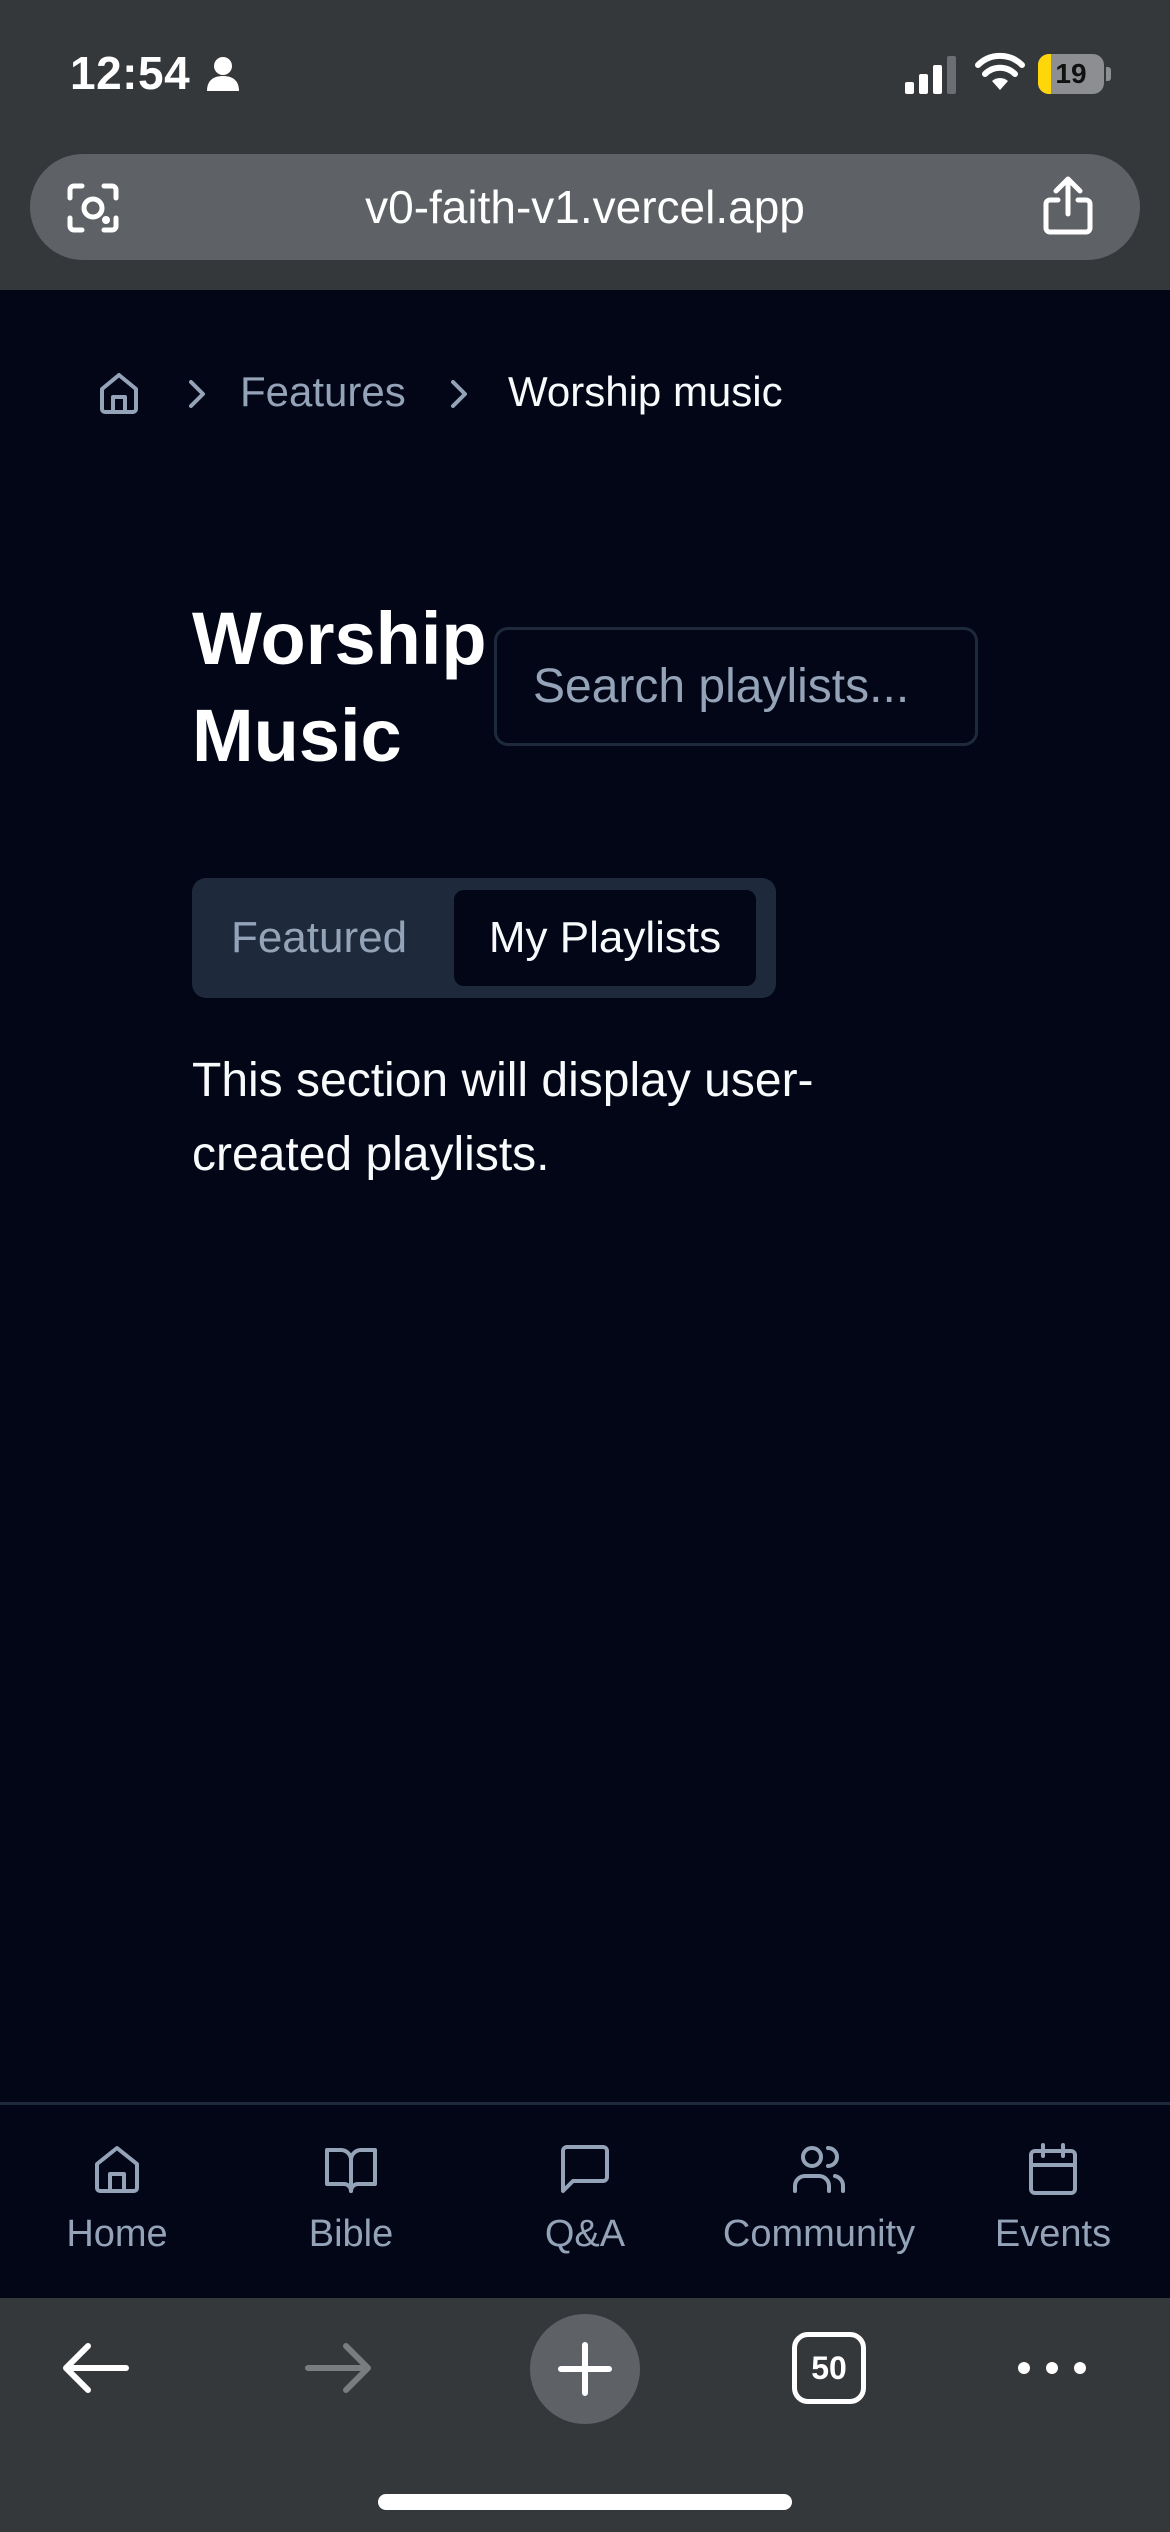  What do you see at coordinates (351, 2203) in the screenshot?
I see `nav-item-bible: Bible` at bounding box center [351, 2203].